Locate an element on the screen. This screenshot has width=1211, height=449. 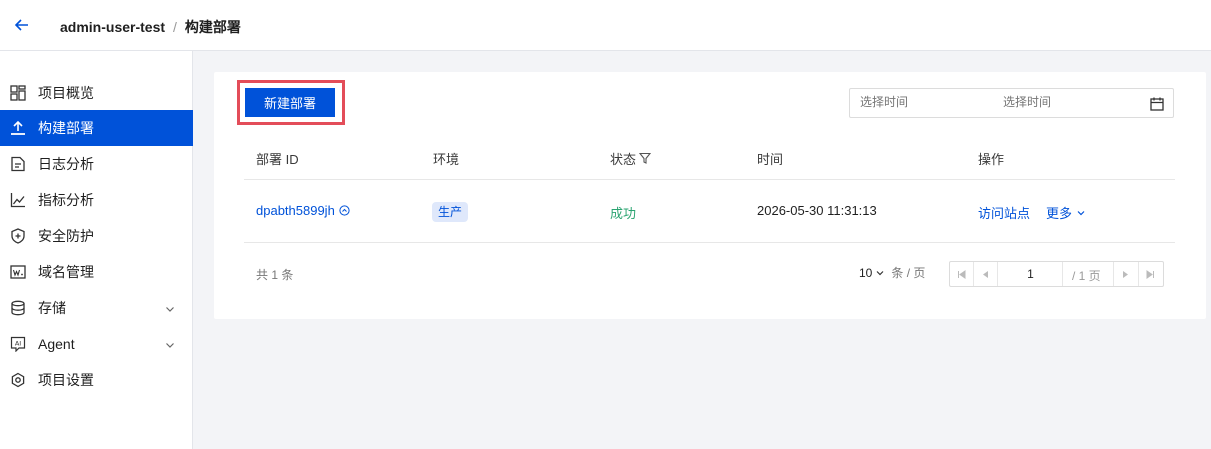
page-size-select: 10 条 / 页 is located at coordinates (892, 272).